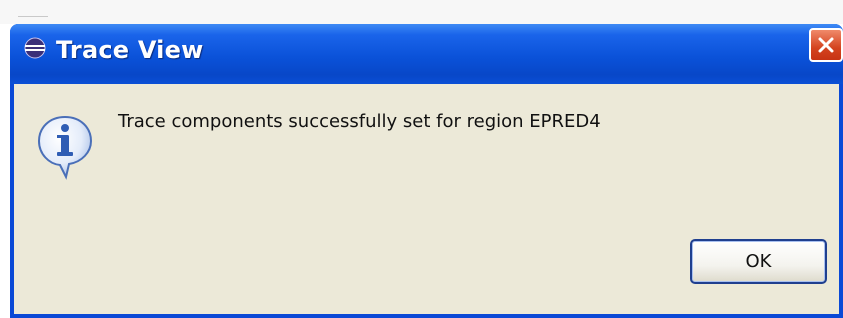  What do you see at coordinates (33, 11) in the screenshot?
I see `background-divider` at bounding box center [33, 11].